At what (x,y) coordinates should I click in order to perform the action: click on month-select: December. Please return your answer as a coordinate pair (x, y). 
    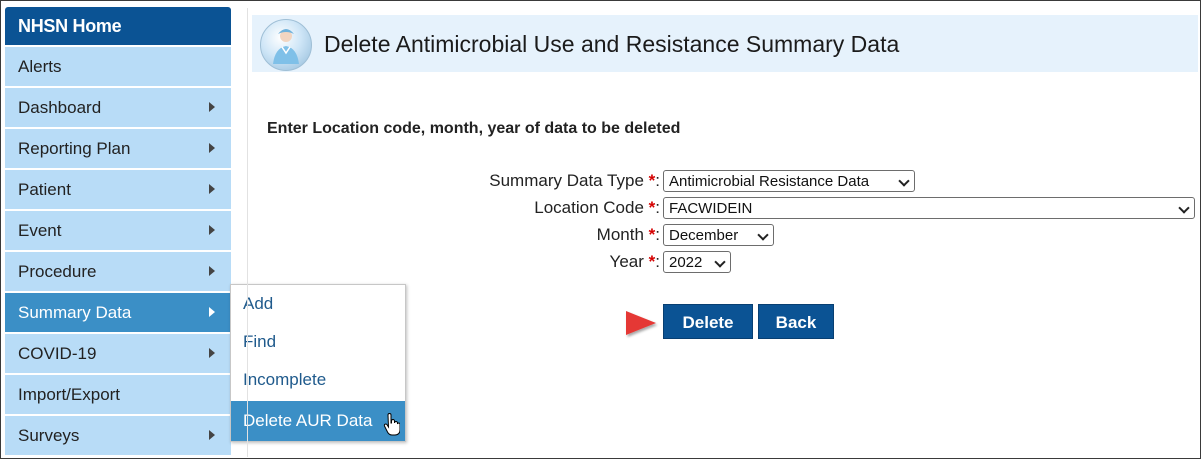
    Looking at the image, I should click on (718, 235).